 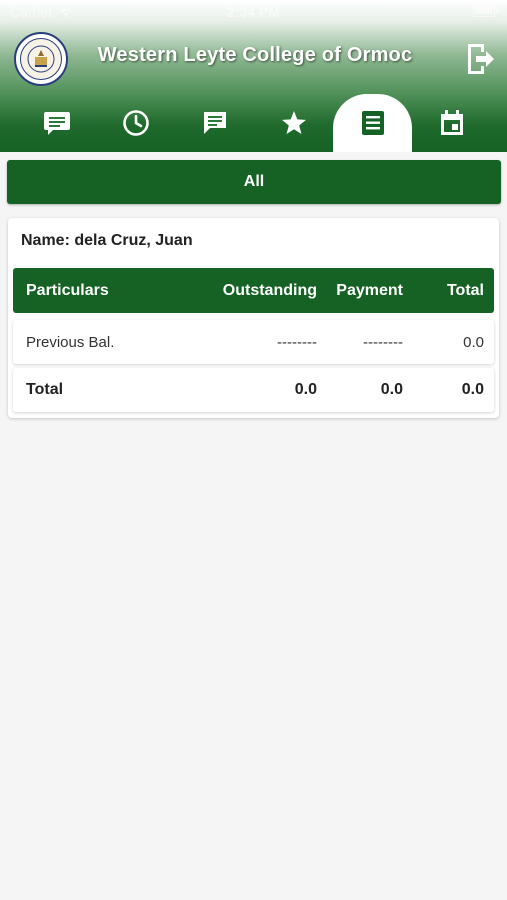 I want to click on totals-total: 0.0, so click(x=472, y=389).